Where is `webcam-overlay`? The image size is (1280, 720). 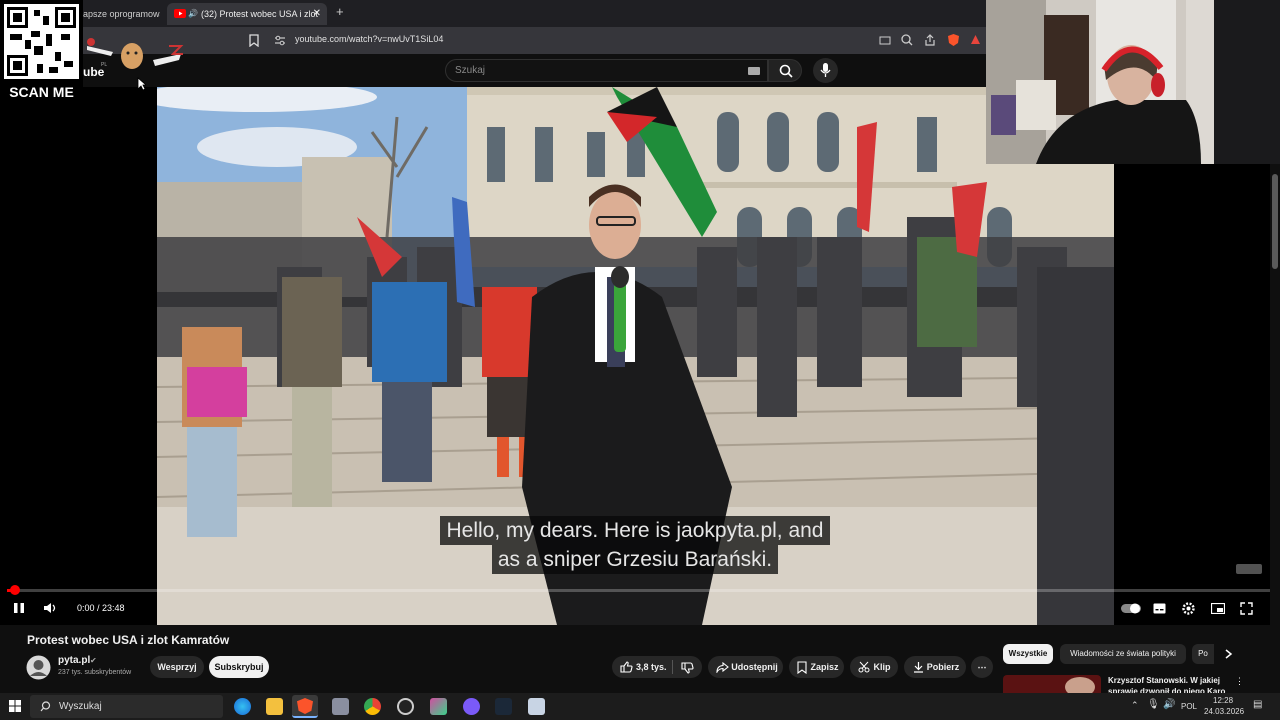 webcam-overlay is located at coordinates (1133, 82).